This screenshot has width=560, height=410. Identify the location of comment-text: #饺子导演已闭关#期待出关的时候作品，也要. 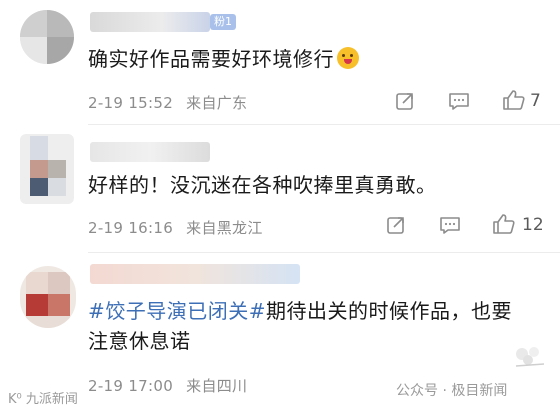
(300, 311).